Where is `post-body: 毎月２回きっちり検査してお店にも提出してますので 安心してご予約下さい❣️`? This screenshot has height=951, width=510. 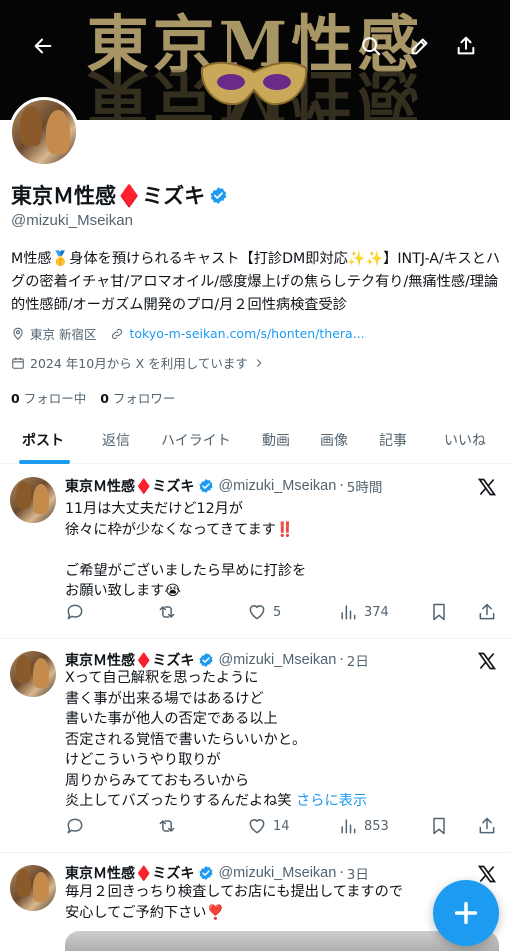 post-body: 毎月２回きっちり検査してお店にも提出してますので 安心してご予約下さい❣️ is located at coordinates (234, 902).